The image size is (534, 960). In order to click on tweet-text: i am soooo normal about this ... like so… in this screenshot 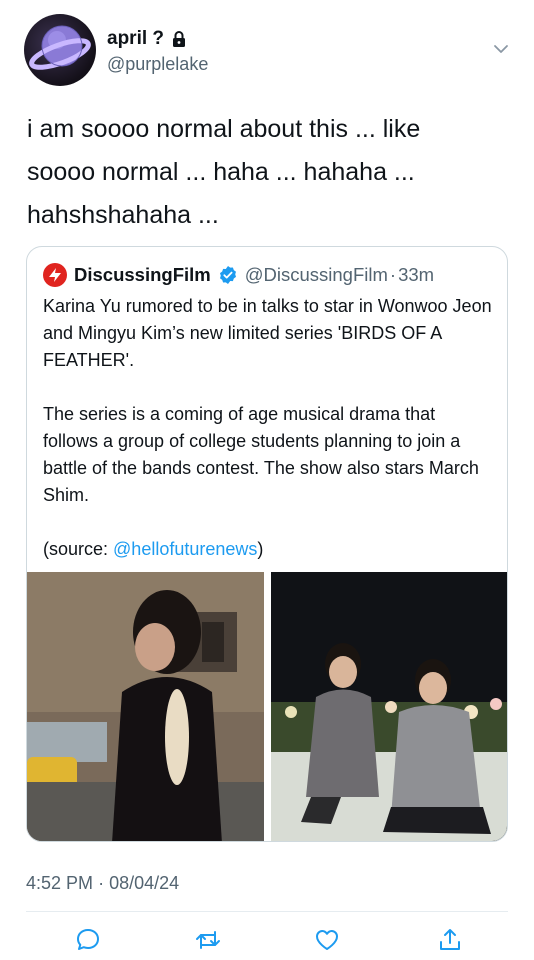, I will do `click(224, 172)`.